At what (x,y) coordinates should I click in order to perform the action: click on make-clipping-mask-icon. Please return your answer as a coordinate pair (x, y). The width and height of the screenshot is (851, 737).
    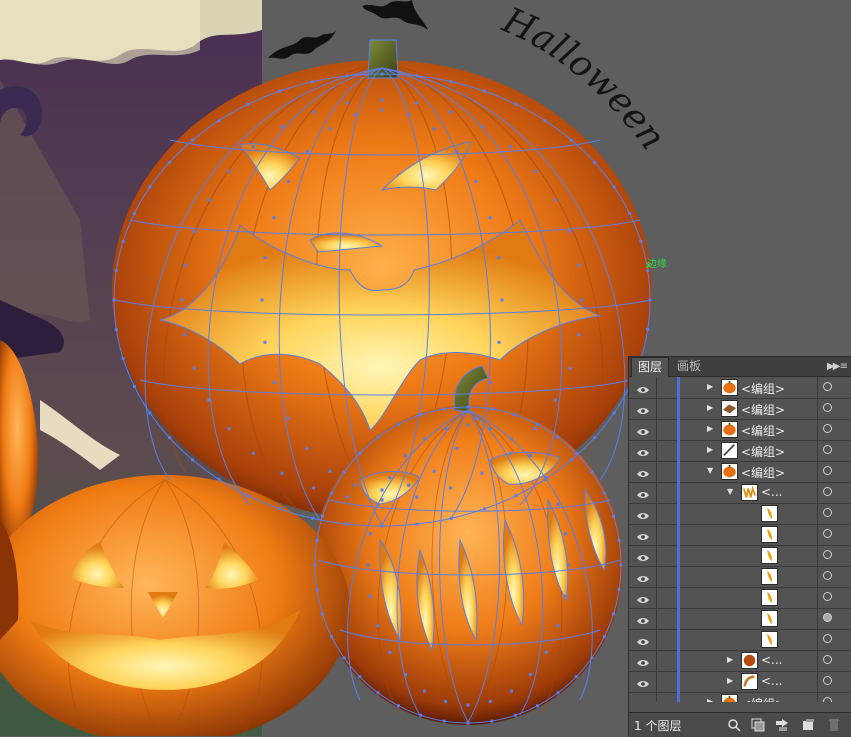
    Looking at the image, I should click on (758, 725).